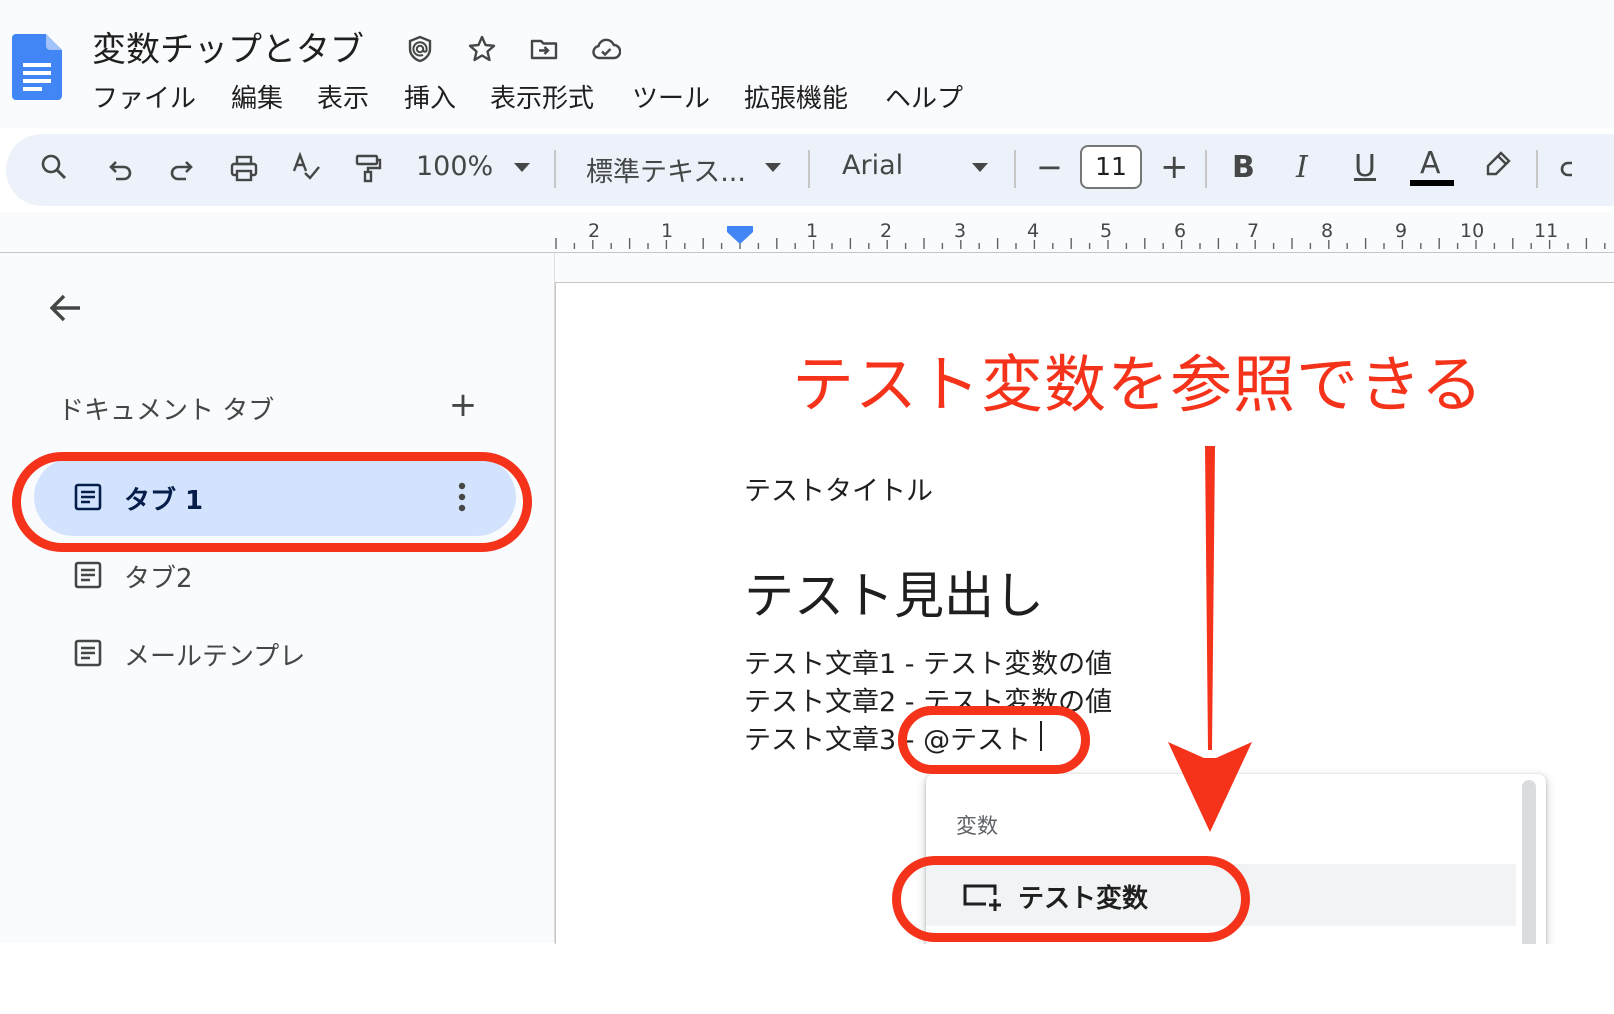 The height and width of the screenshot is (1014, 1614). What do you see at coordinates (894, 592) in the screenshot?
I see `document-heading: テスト見出し` at bounding box center [894, 592].